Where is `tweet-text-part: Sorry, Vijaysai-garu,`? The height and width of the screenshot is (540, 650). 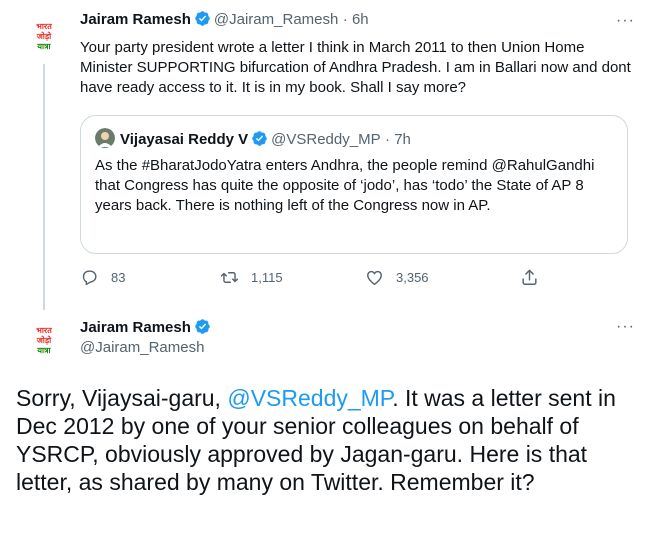
tweet-text-part: Sorry, Vijaysai-garu, is located at coordinates (122, 398).